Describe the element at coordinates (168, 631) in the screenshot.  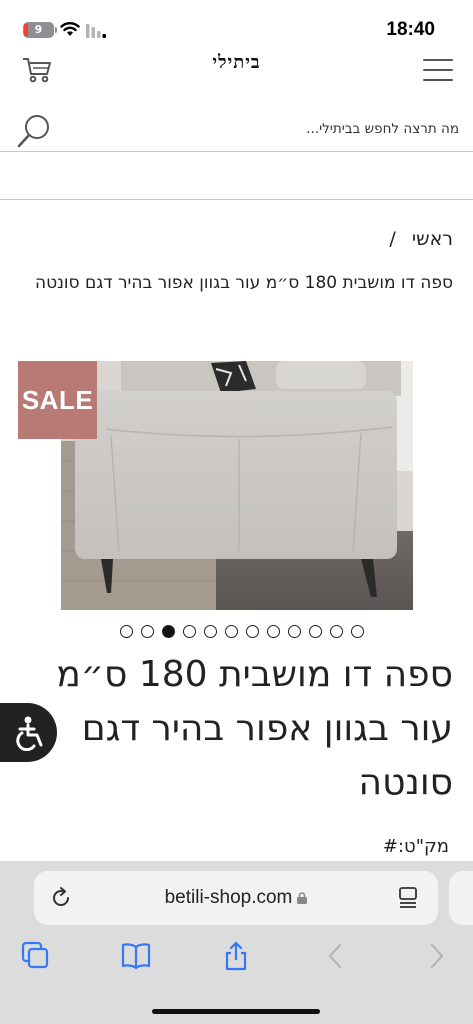
I see `carousel-dot-active` at that location.